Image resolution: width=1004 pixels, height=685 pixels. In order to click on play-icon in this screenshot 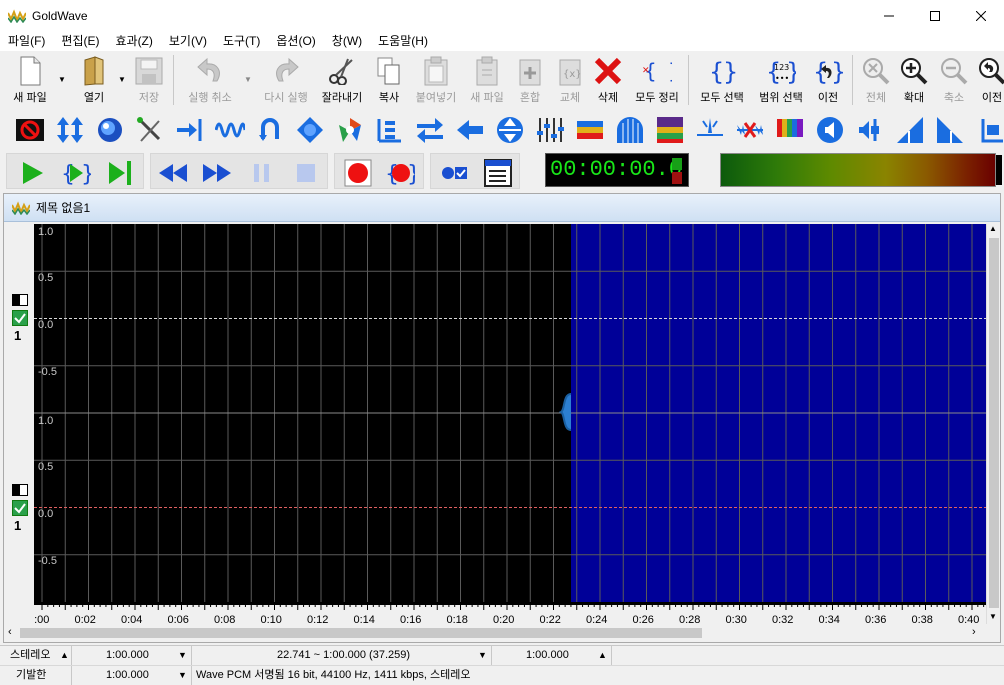, I will do `click(32, 173)`.